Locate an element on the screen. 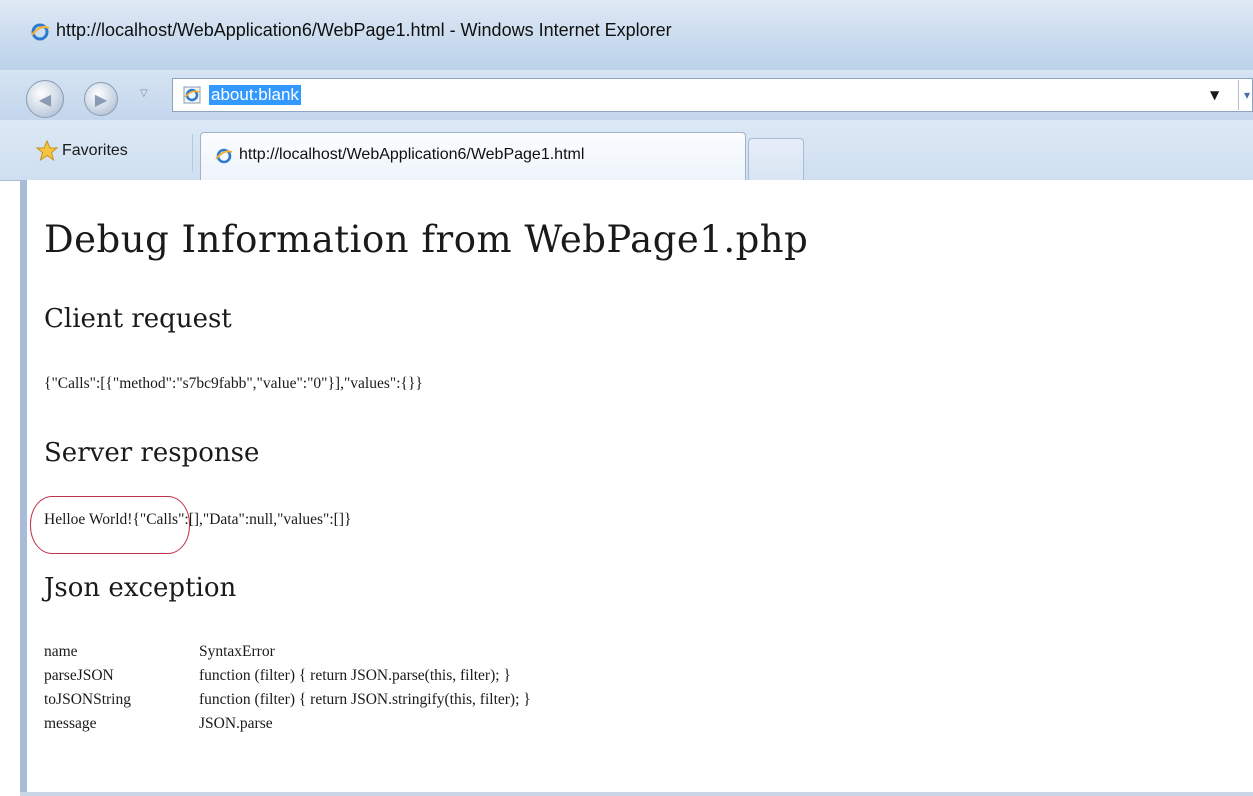 This screenshot has height=796, width=1253. table-row: message JSON.parse is located at coordinates (287, 724).